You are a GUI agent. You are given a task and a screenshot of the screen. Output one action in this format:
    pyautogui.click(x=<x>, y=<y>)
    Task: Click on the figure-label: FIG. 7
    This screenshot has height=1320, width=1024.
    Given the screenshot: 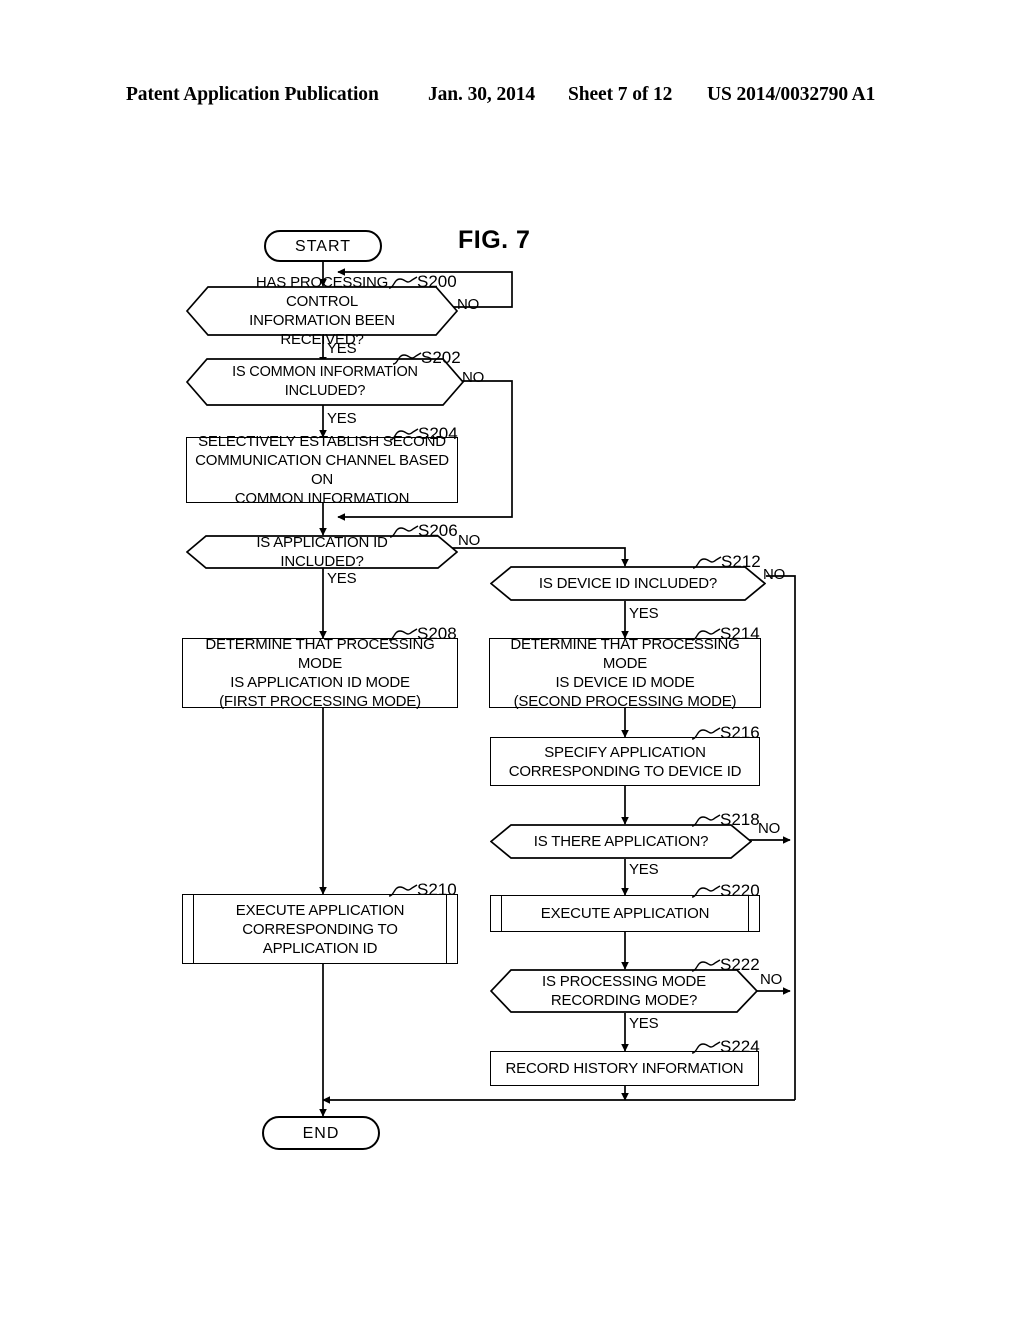 What is the action you would take?
    pyautogui.click(x=494, y=240)
    